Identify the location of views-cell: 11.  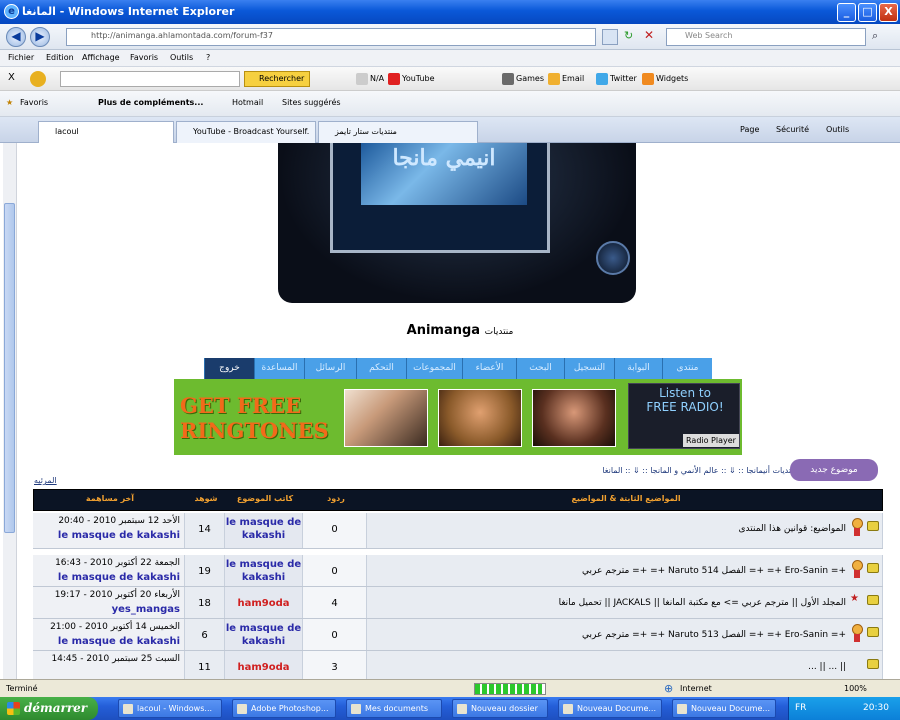
(205, 665).